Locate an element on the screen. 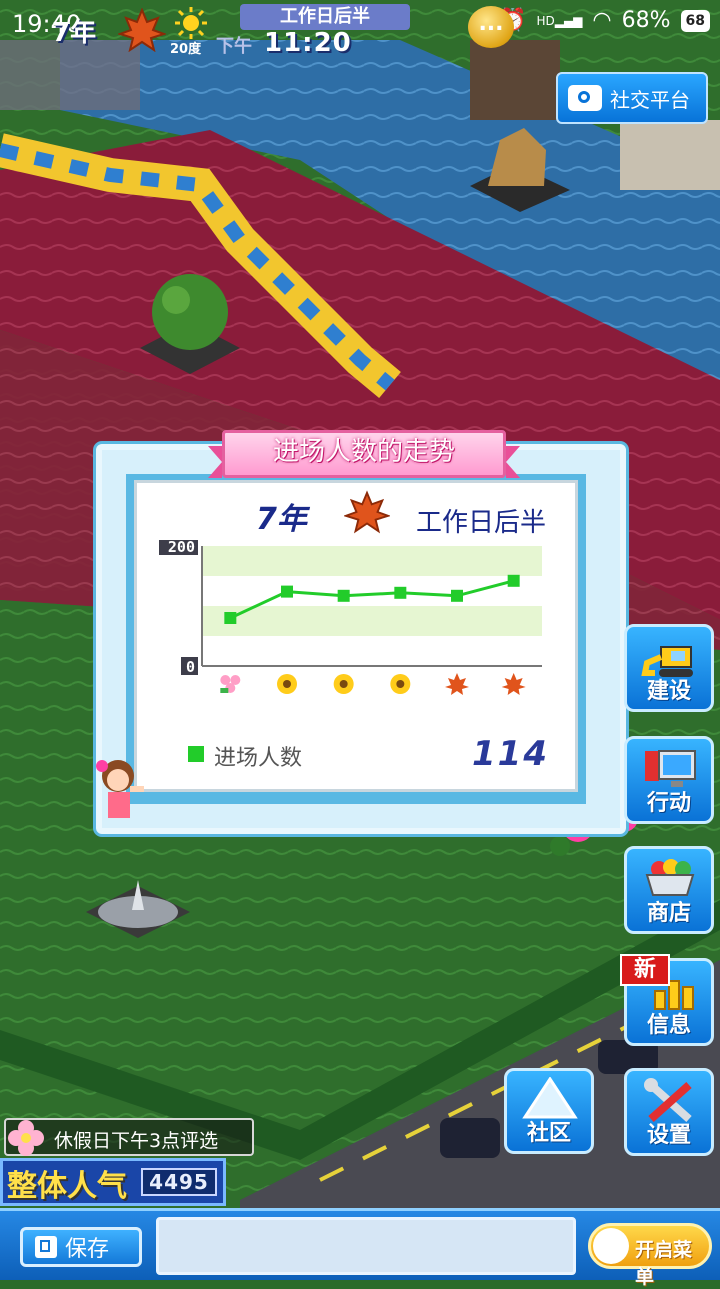 The image size is (720, 1289). settings-label: 设置 is located at coordinates (668, 1135).